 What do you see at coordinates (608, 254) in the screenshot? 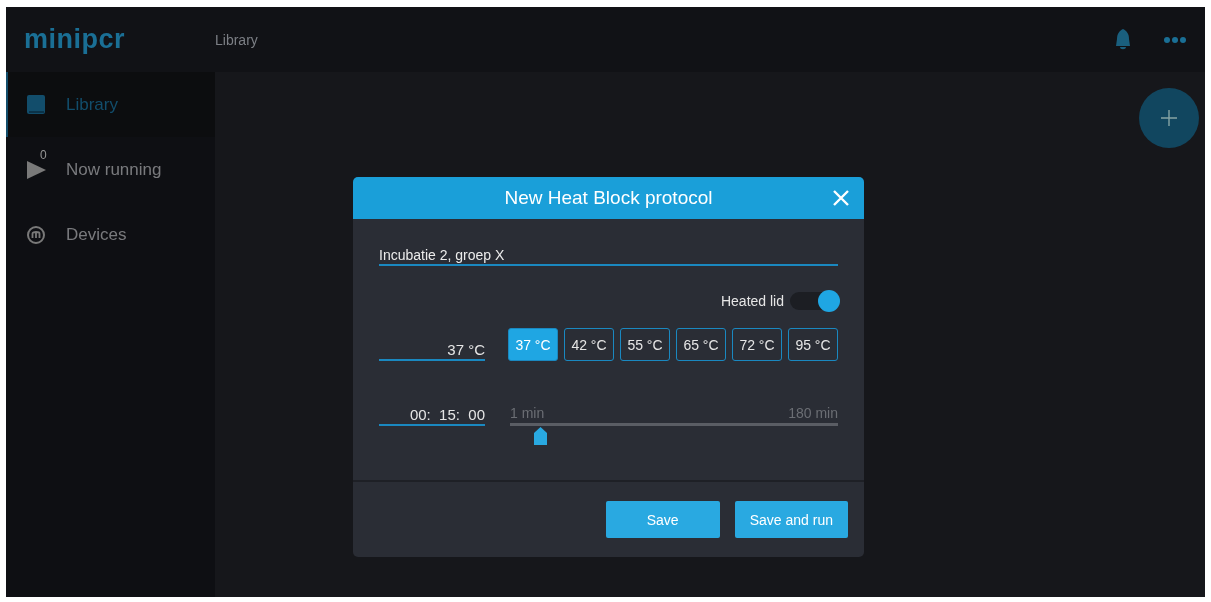
I see `name-field: Incubatie 2, groep X` at bounding box center [608, 254].